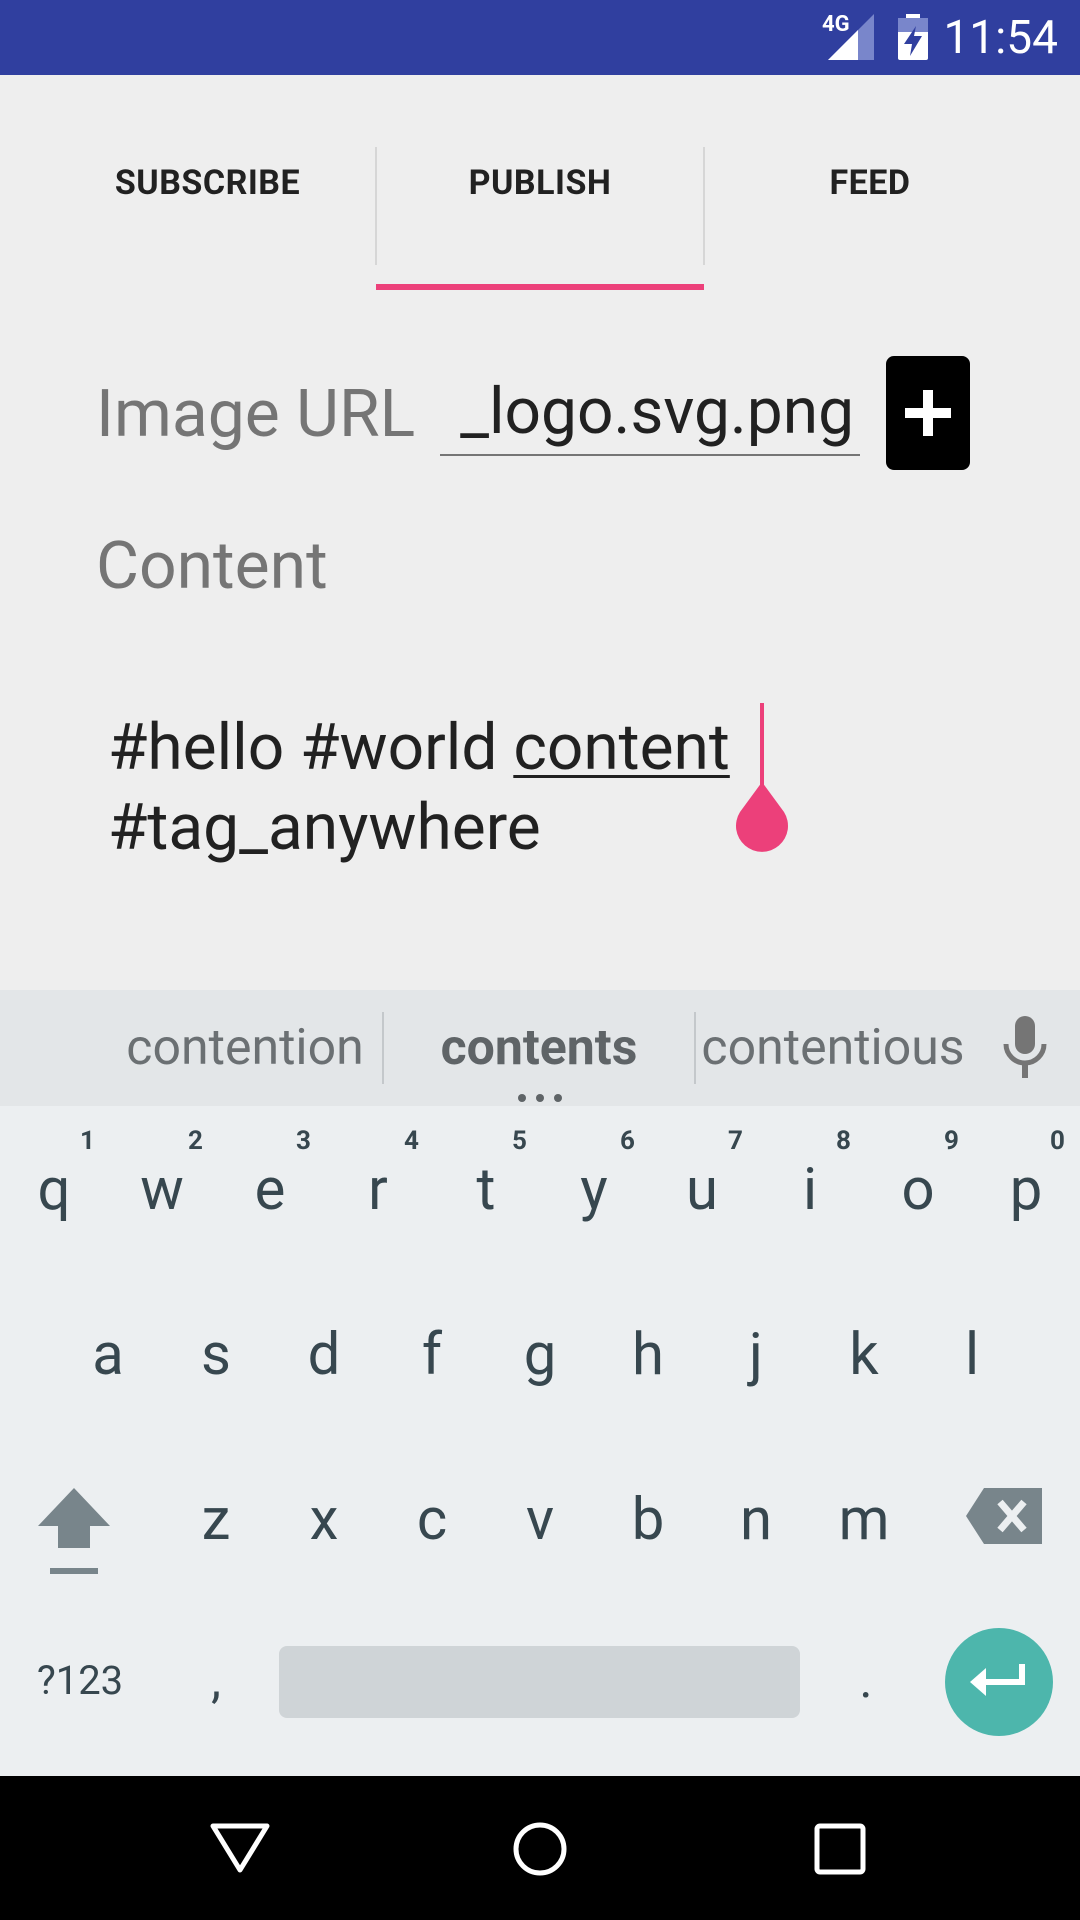 This screenshot has width=1080, height=1920. I want to click on key-v: v, so click(540, 1520).